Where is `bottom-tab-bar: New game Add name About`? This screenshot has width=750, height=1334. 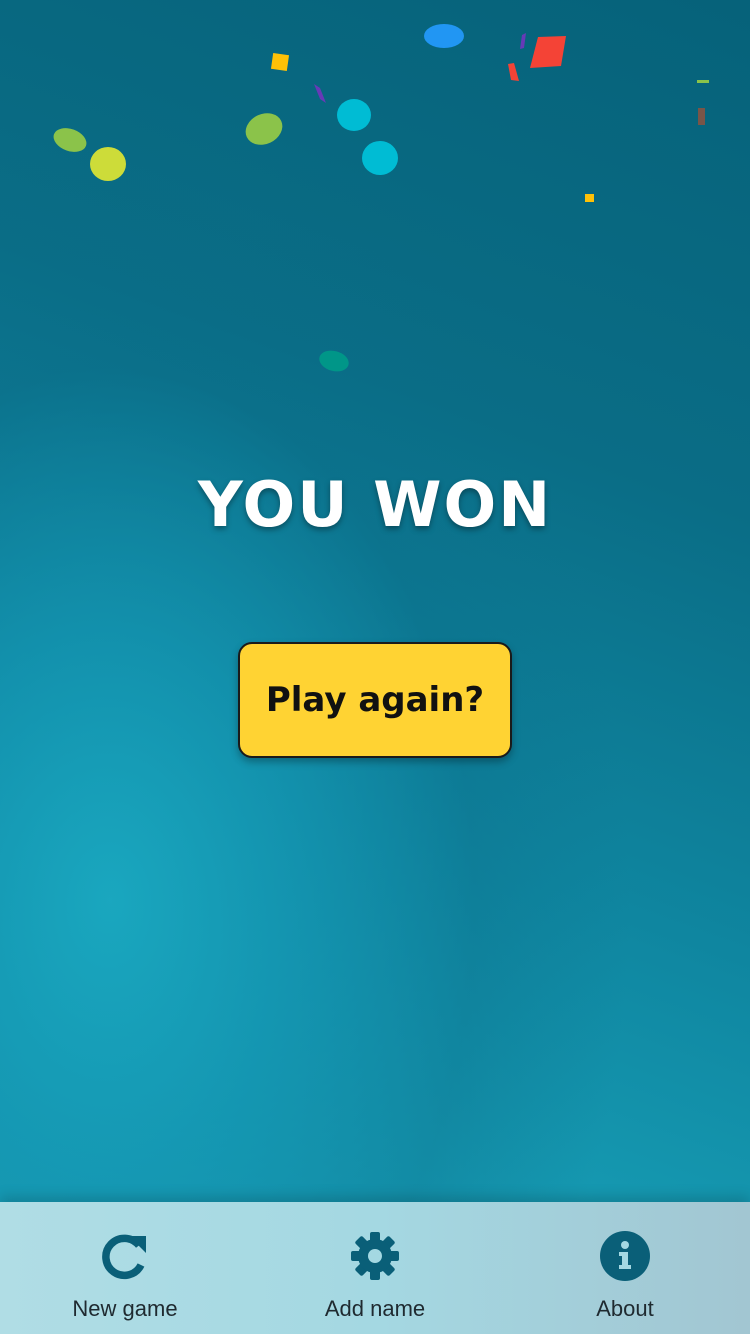 bottom-tab-bar: New game Add name About is located at coordinates (375, 1268).